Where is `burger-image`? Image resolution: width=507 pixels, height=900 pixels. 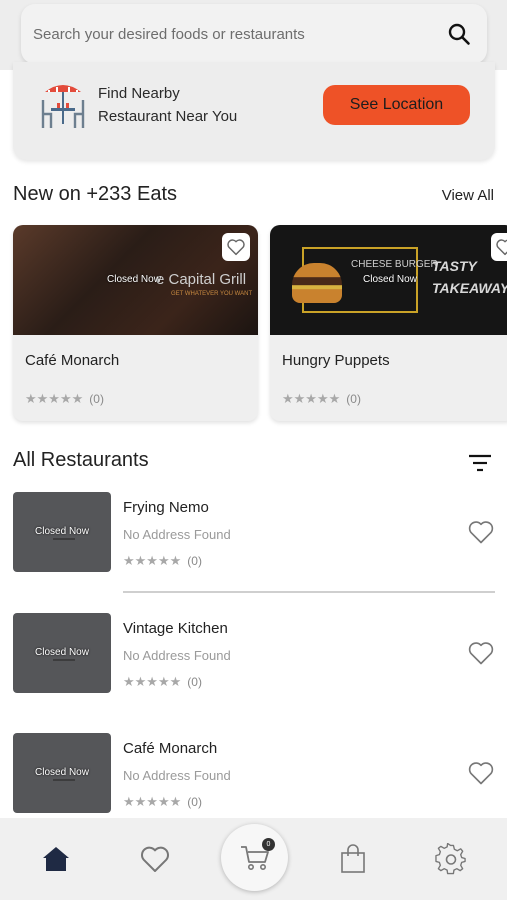
burger-image is located at coordinates (317, 283).